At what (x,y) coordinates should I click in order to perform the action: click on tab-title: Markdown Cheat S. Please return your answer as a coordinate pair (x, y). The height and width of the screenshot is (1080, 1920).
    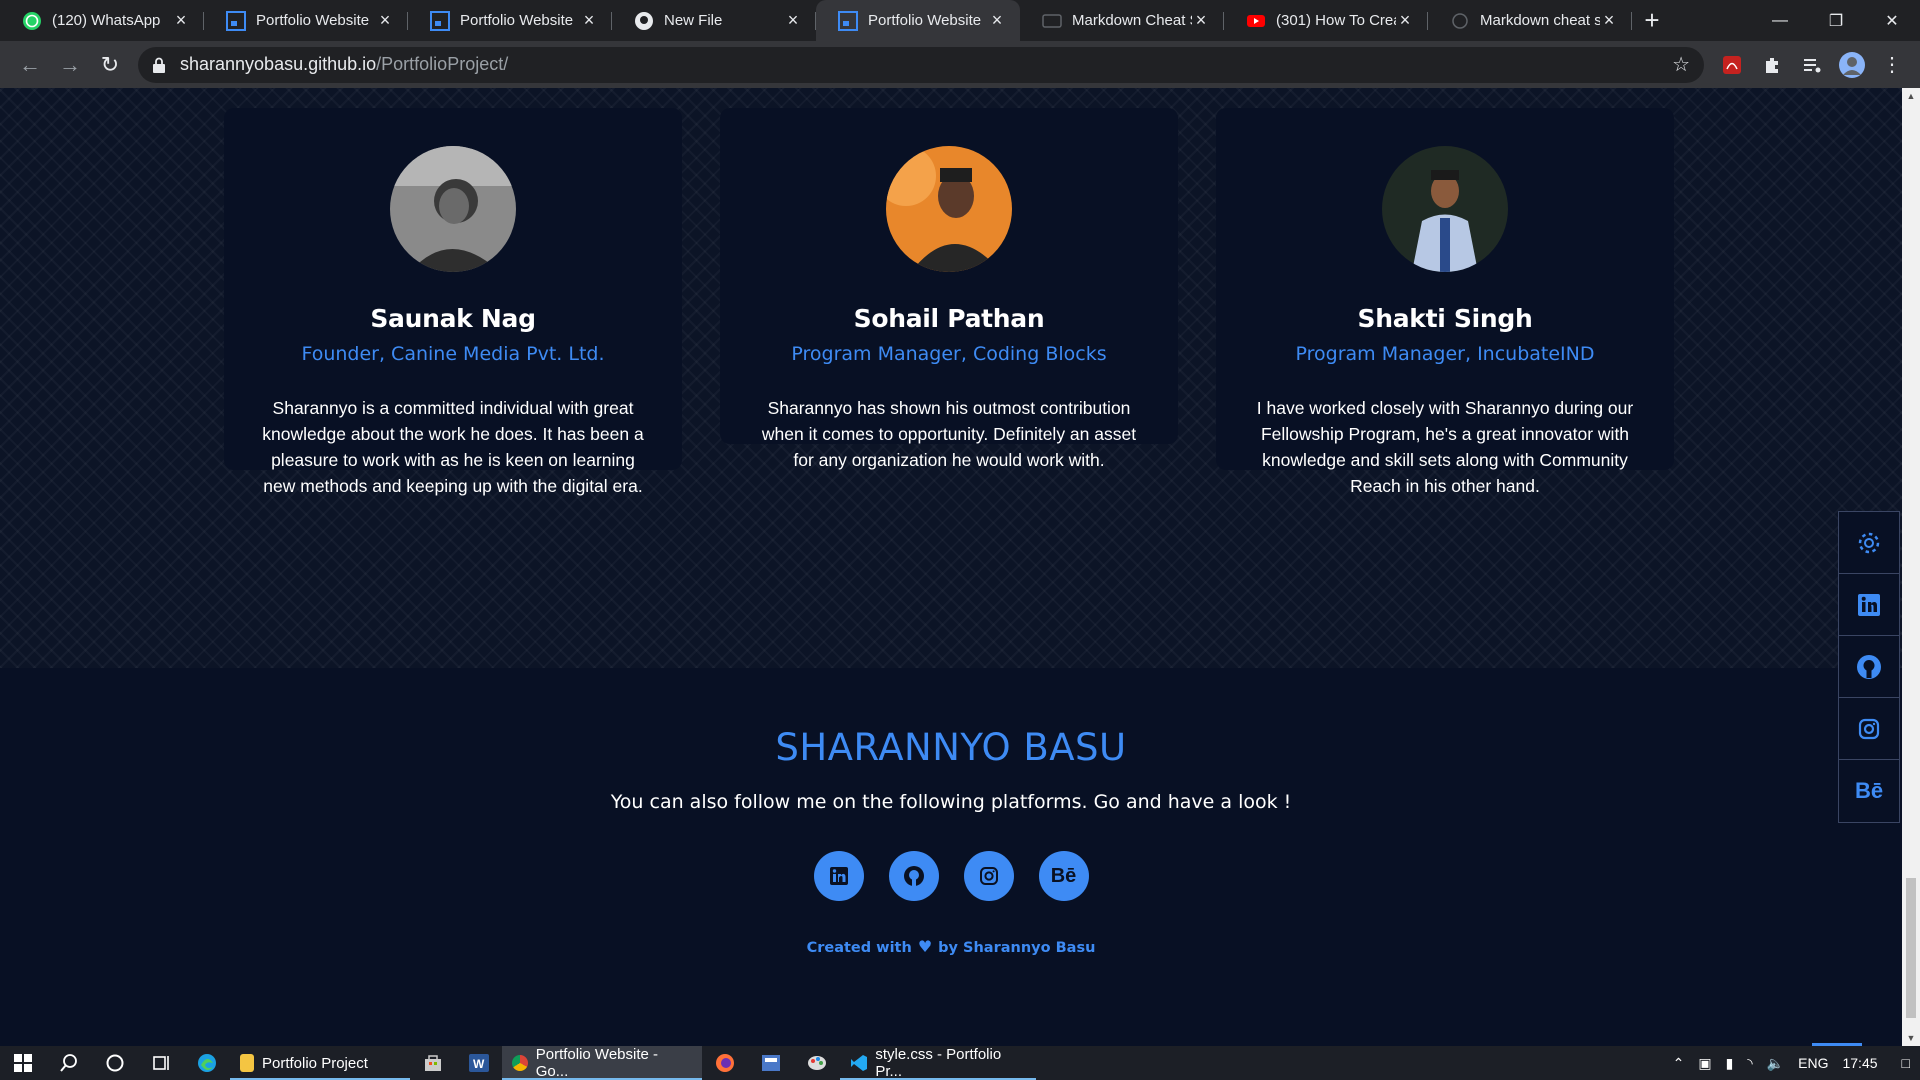
    Looking at the image, I should click on (1132, 20).